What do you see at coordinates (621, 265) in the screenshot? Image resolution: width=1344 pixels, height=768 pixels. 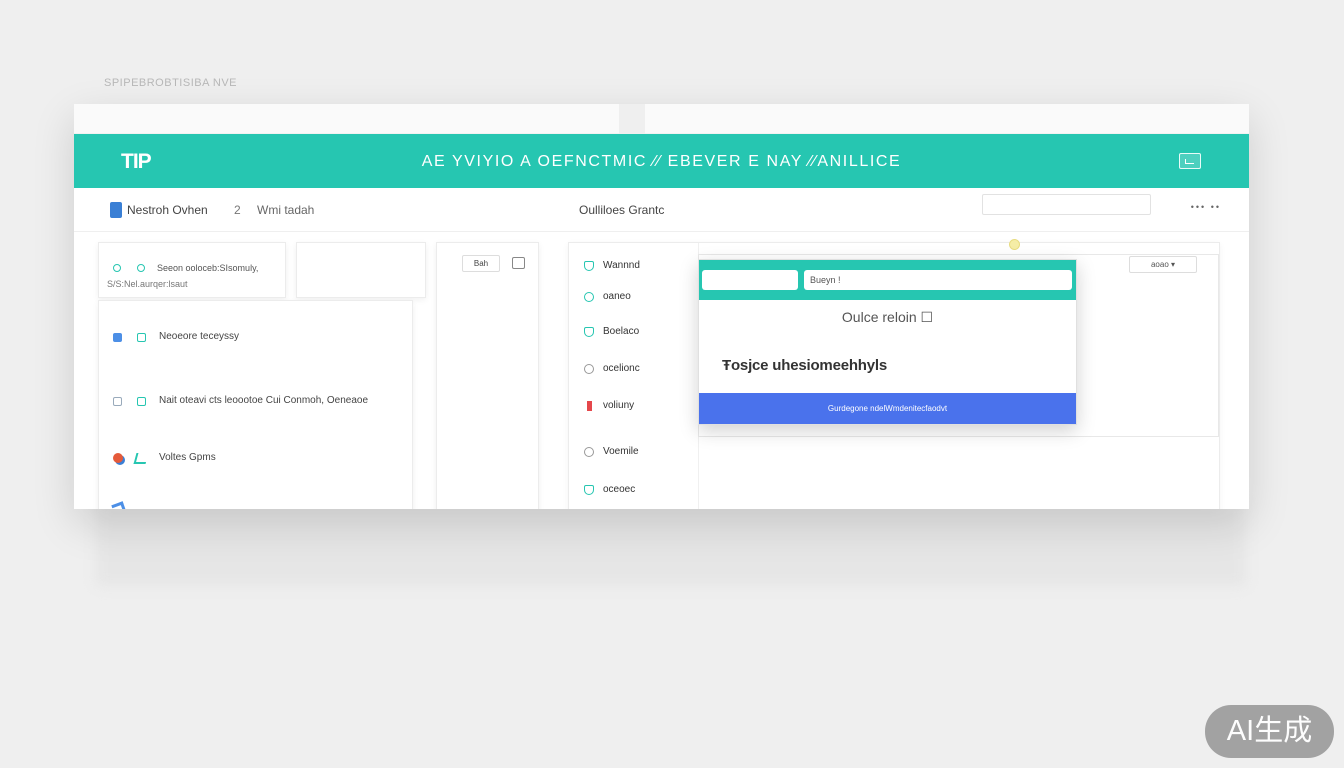 I see `nav-item-label: Wannnd` at bounding box center [621, 265].